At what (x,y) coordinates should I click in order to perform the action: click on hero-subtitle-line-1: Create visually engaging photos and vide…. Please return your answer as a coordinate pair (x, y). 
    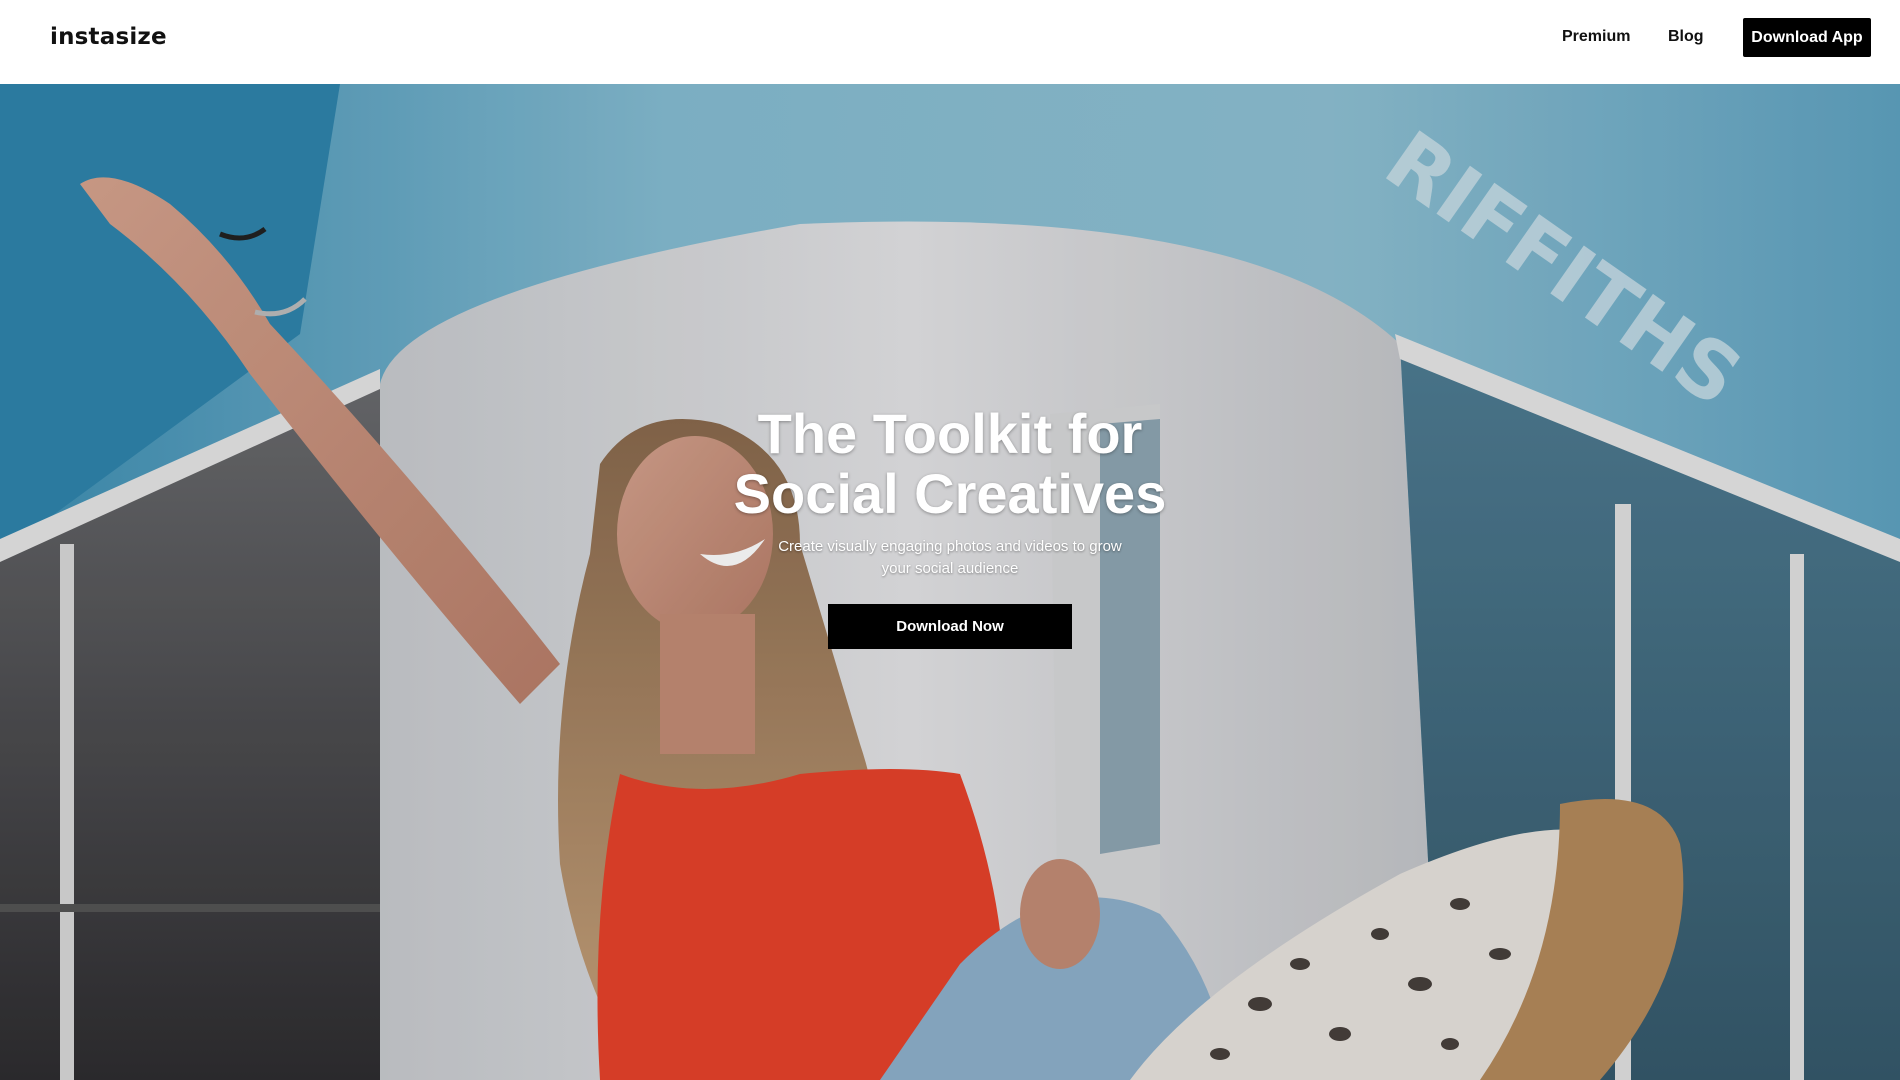
    Looking at the image, I should click on (950, 546).